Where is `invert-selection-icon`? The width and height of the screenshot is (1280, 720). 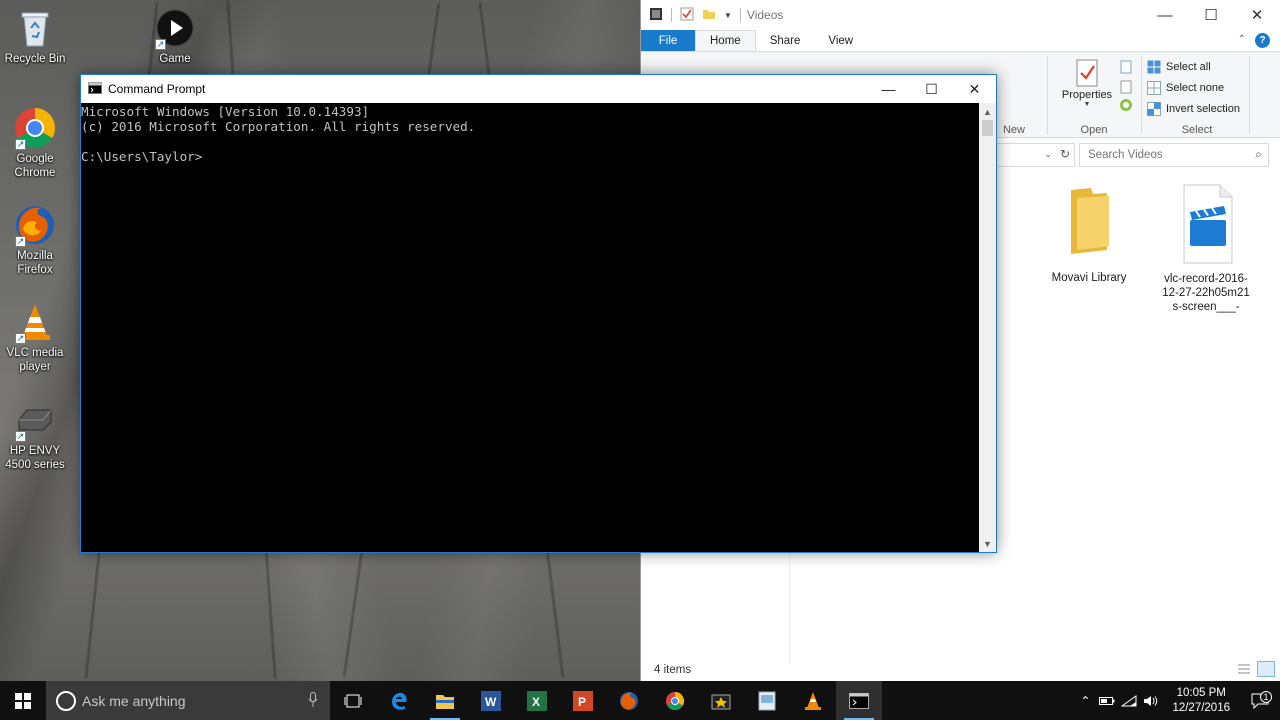 invert-selection-icon is located at coordinates (1154, 108).